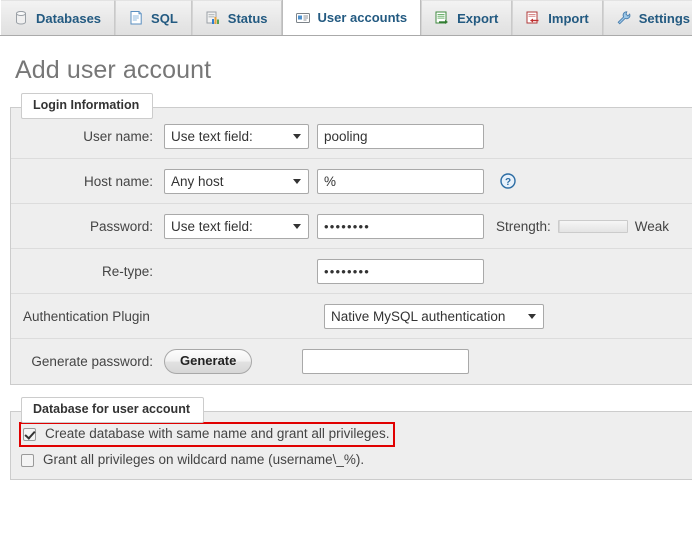 This screenshot has width=692, height=554. I want to click on password-strength-meter-fill, so click(559, 226).